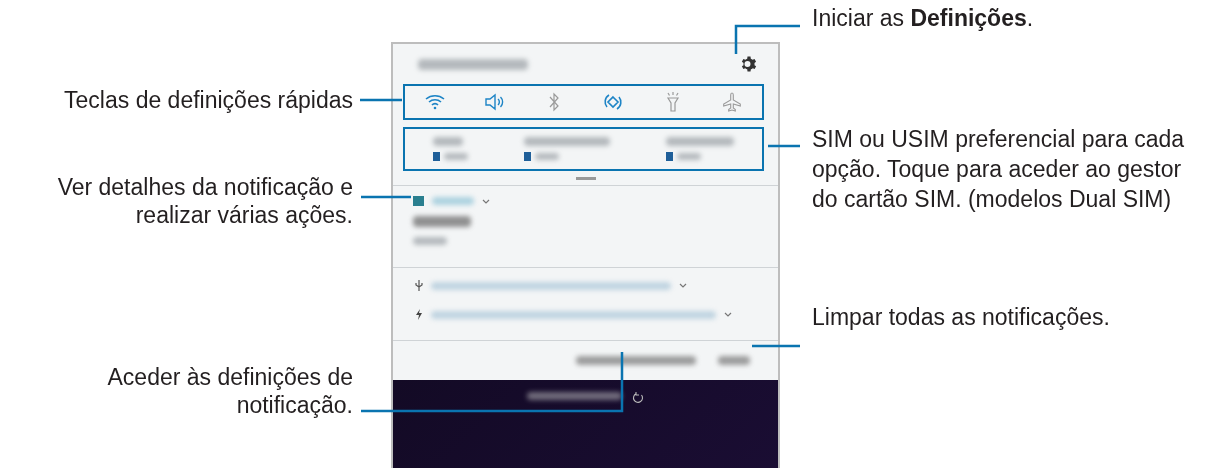 The width and height of the screenshot is (1225, 468). I want to click on refresh-icon, so click(638, 398).